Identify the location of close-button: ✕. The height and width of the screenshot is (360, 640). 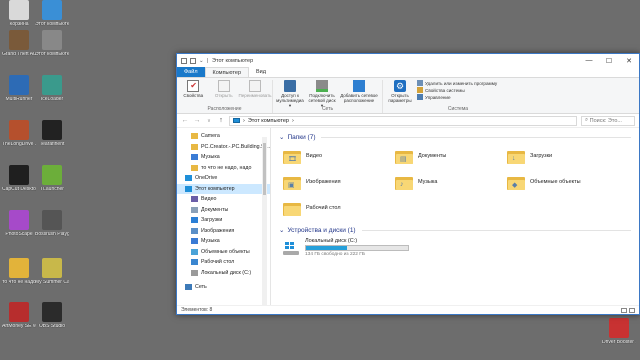
(629, 61).